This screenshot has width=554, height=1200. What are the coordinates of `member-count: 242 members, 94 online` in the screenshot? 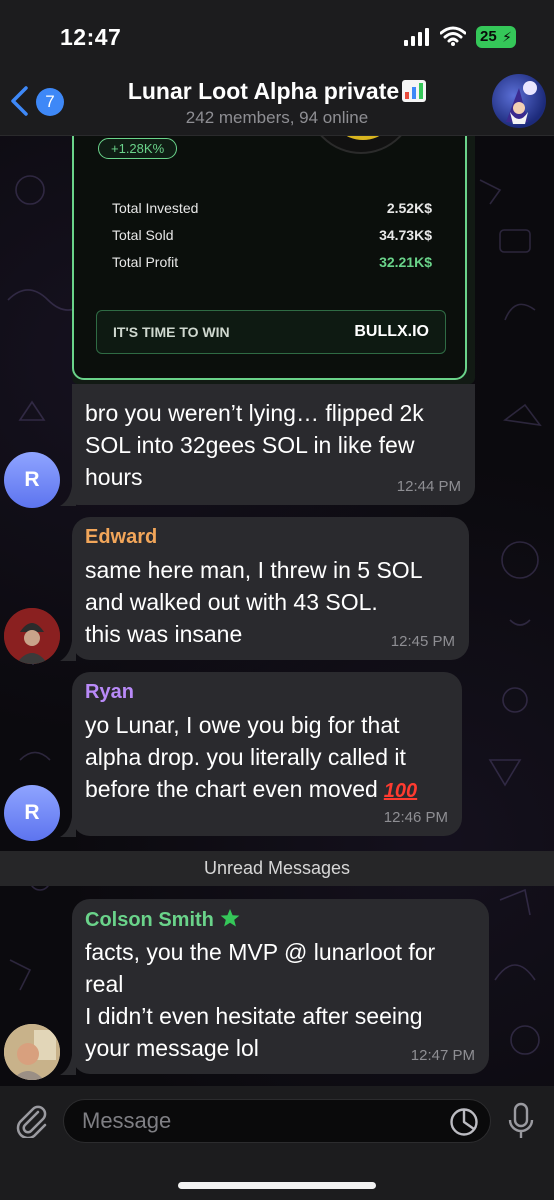 It's located at (277, 117).